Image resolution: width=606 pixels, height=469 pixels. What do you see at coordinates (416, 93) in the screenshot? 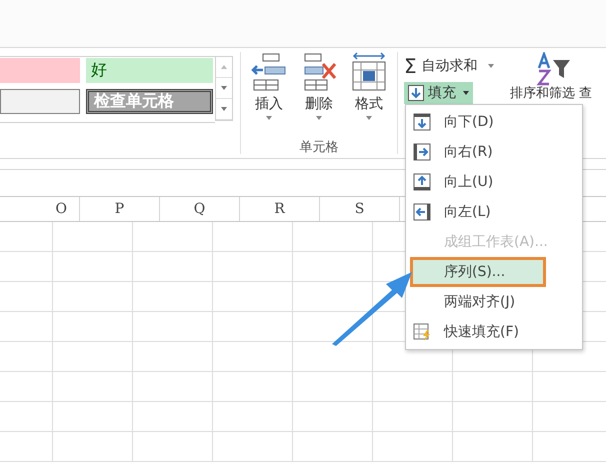
I see `fill-down-icon` at bounding box center [416, 93].